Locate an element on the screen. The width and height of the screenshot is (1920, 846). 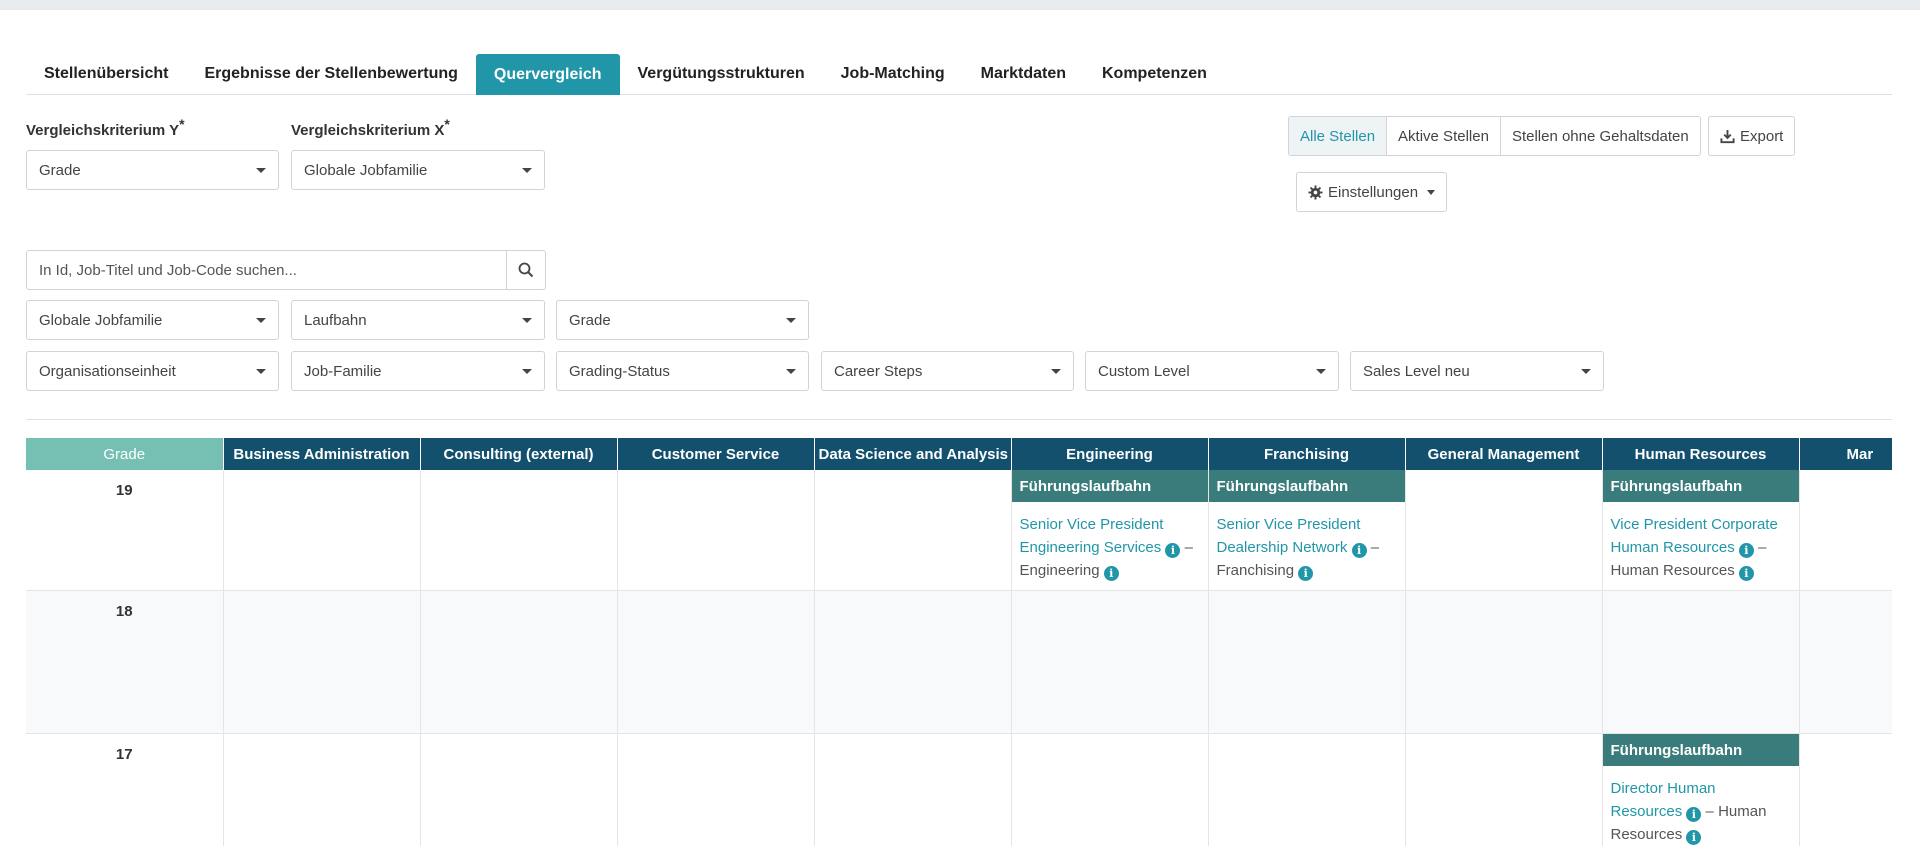
filter-sales-level-neu: Sales Level neu is located at coordinates (1477, 371).